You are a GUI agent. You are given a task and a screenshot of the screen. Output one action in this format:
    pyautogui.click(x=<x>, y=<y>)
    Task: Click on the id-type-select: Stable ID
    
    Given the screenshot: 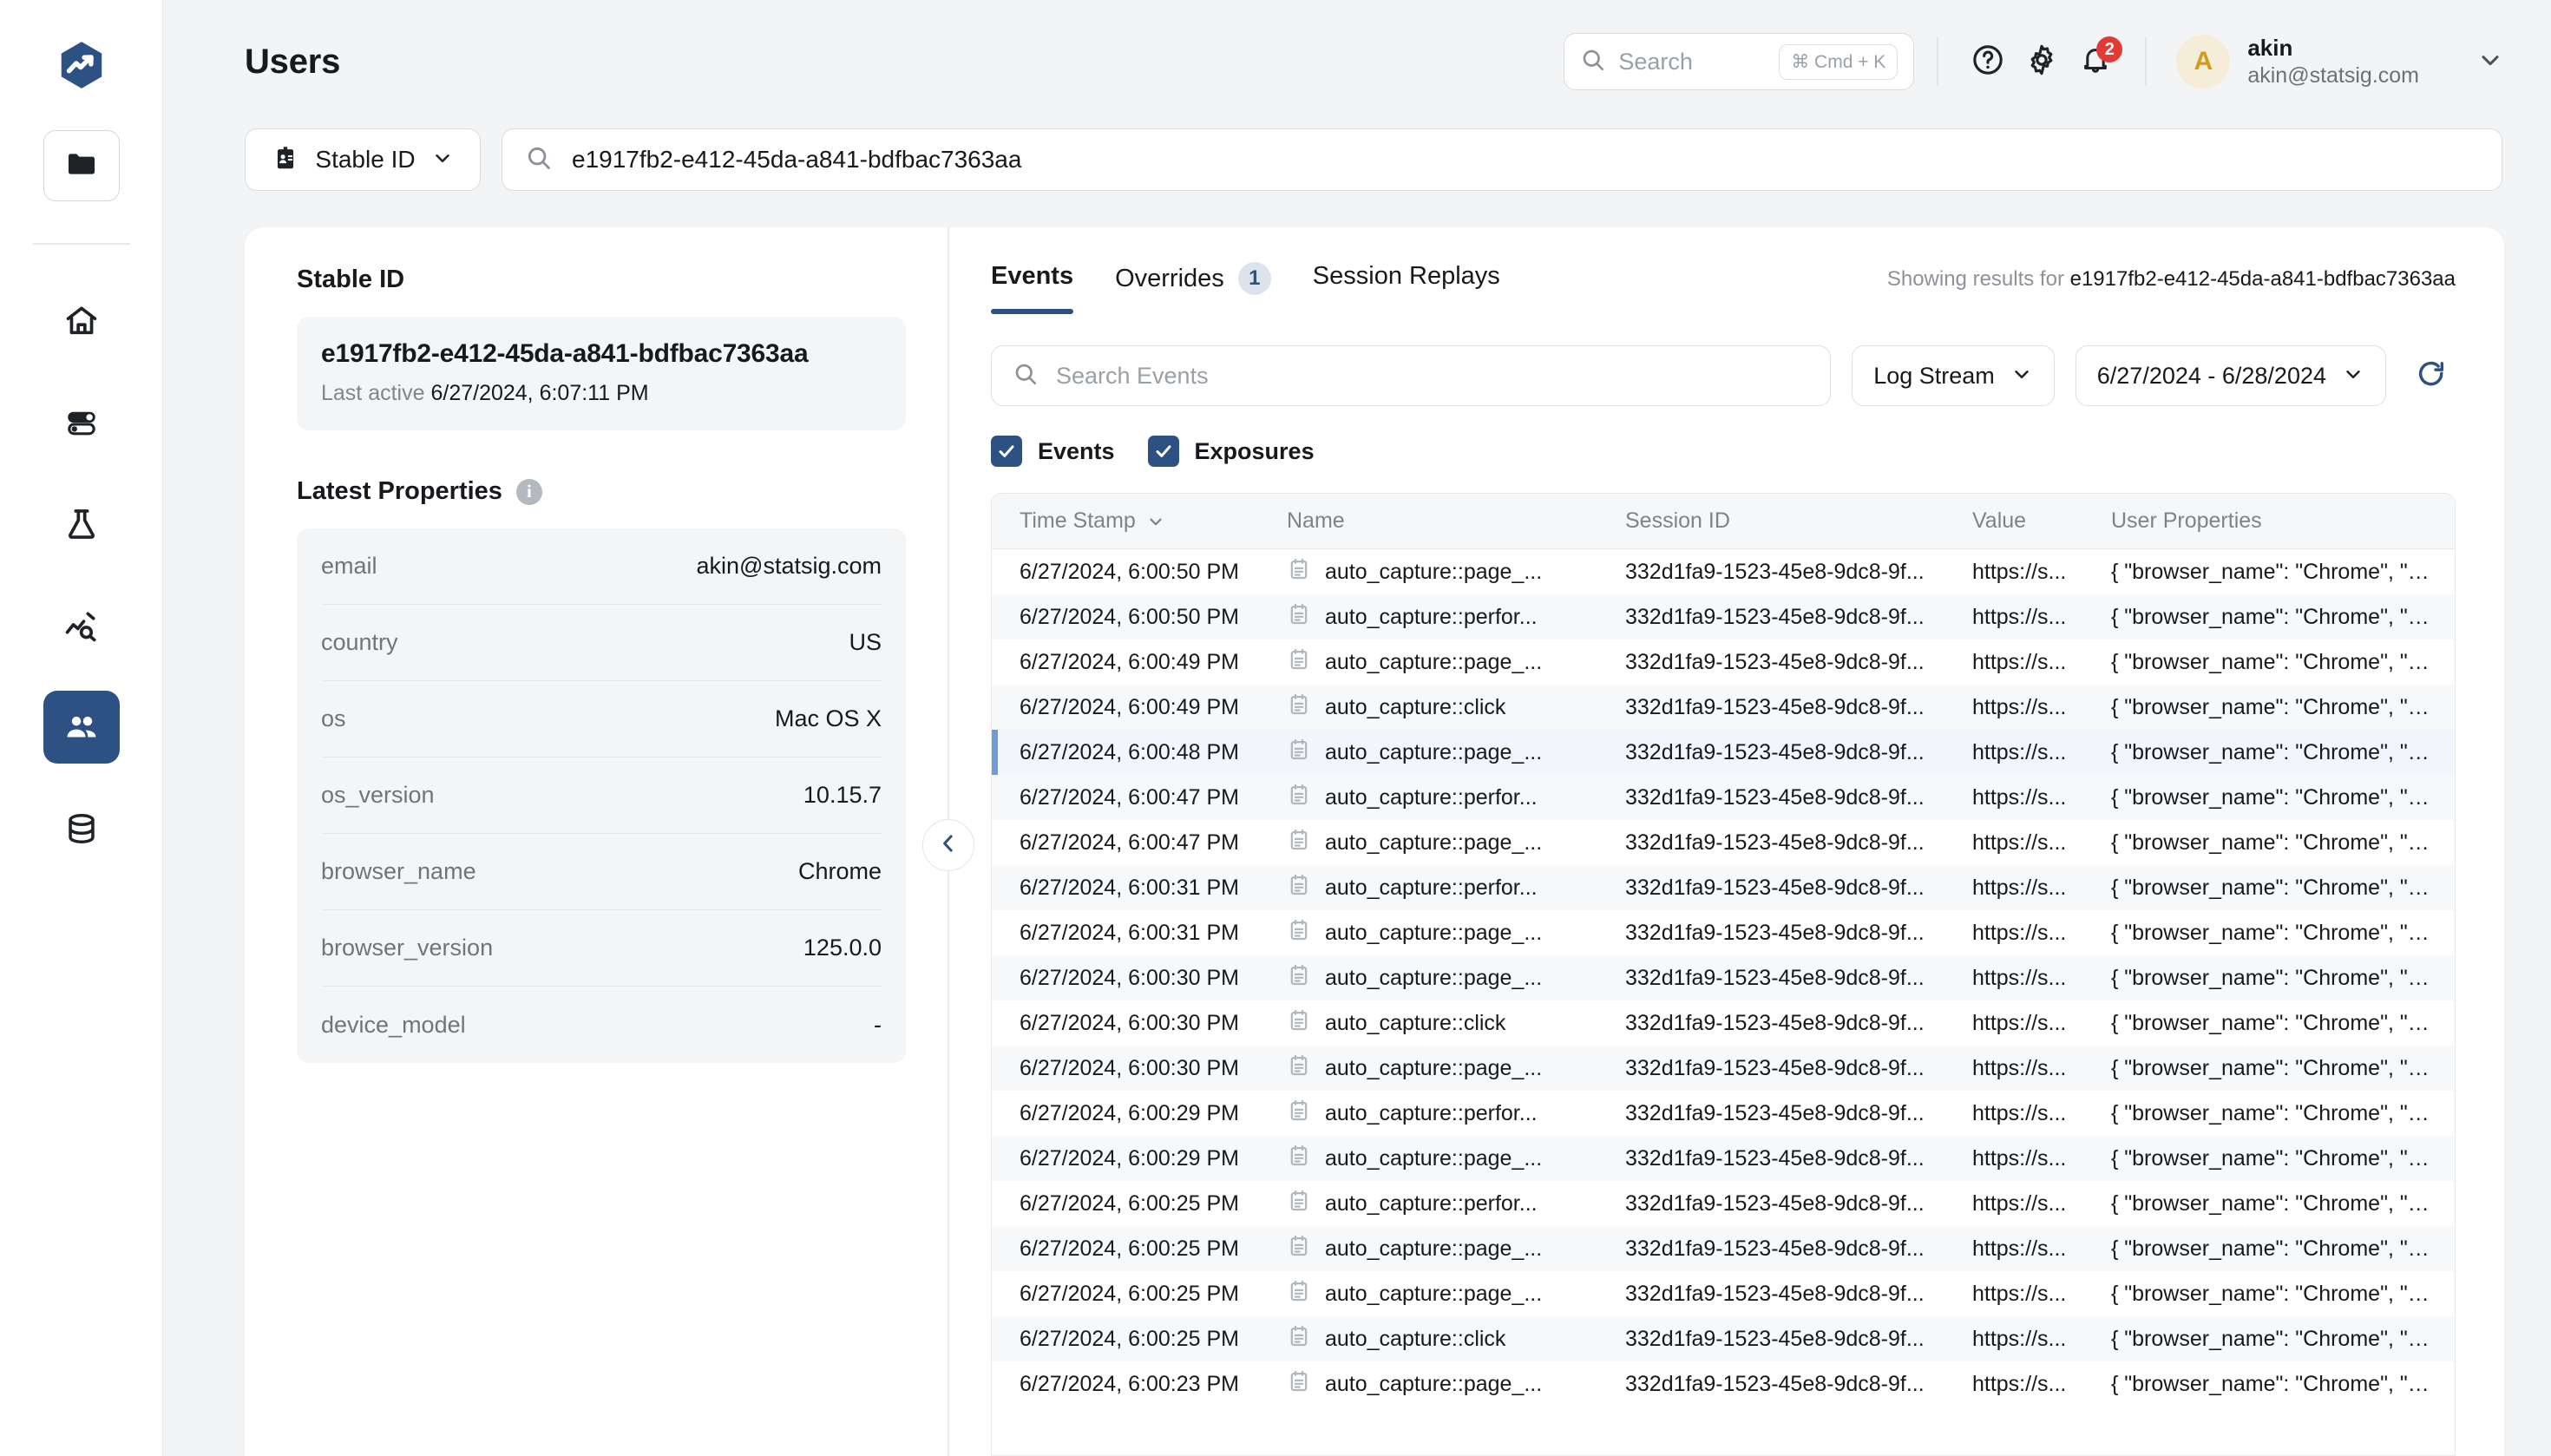 What is the action you would take?
    pyautogui.click(x=363, y=159)
    